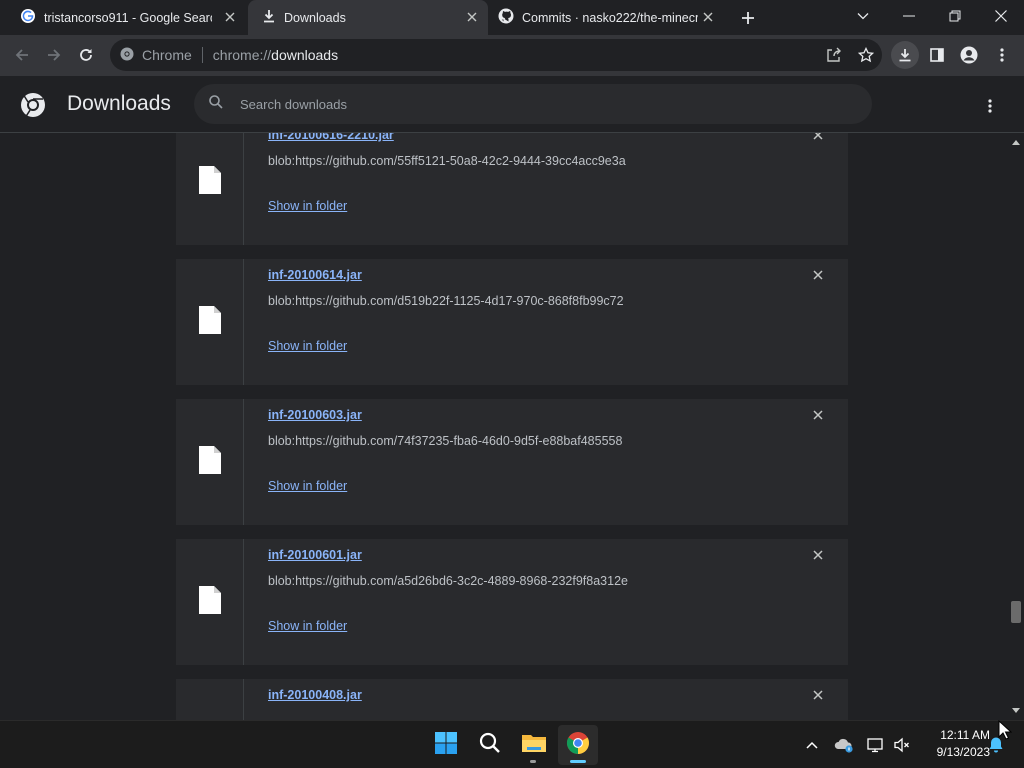 This screenshot has width=1024, height=768. What do you see at coordinates (963, 752) in the screenshot?
I see `clock-date: 9/13/2023` at bounding box center [963, 752].